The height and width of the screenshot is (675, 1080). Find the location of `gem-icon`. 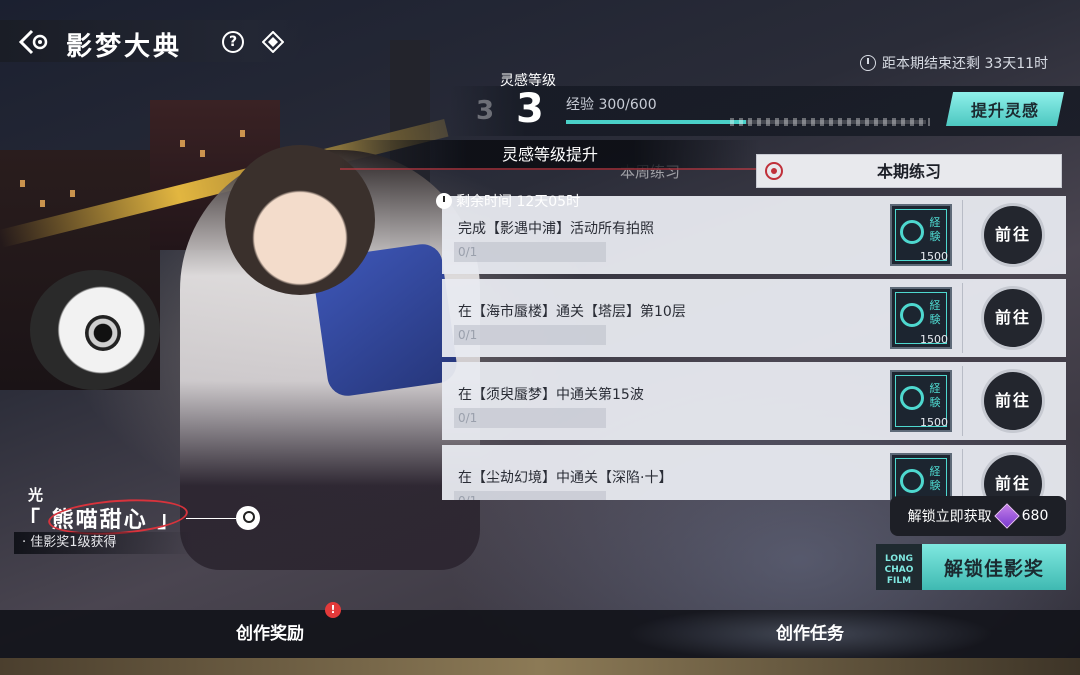

gem-icon is located at coordinates (1006, 516).